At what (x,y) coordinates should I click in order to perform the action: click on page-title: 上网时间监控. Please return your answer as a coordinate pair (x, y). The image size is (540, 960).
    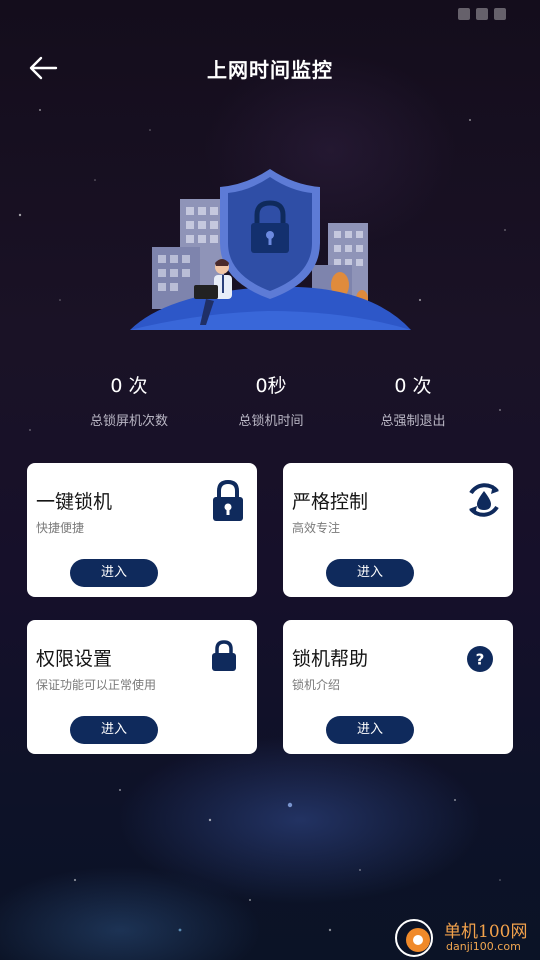
    Looking at the image, I should click on (270, 70).